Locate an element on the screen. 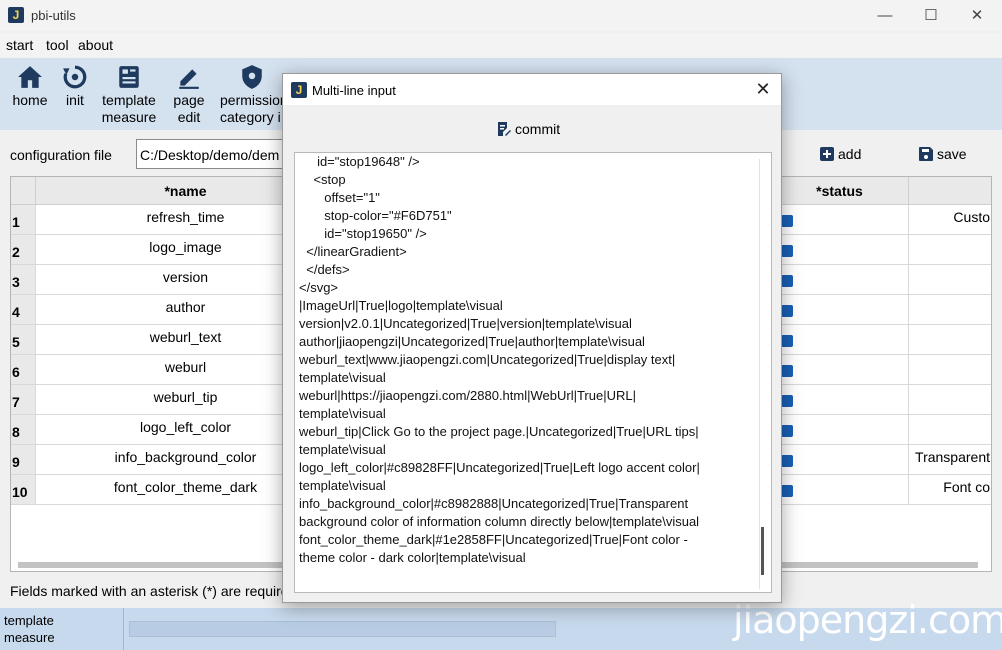 Image resolution: width=1002 pixels, height=650 pixels. row-number: 8 is located at coordinates (23, 430).